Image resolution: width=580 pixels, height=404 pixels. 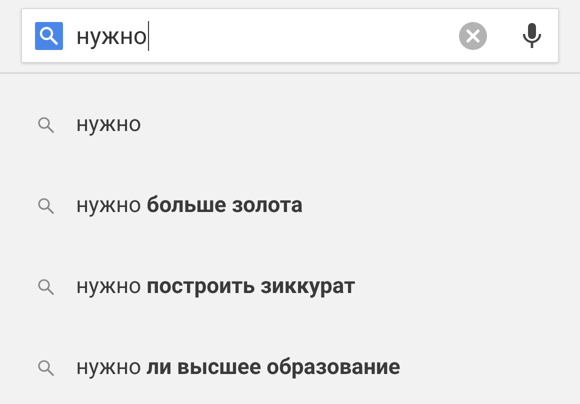 What do you see at coordinates (238, 367) in the screenshot?
I see `suggestion-item: нужно ли высшее образование` at bounding box center [238, 367].